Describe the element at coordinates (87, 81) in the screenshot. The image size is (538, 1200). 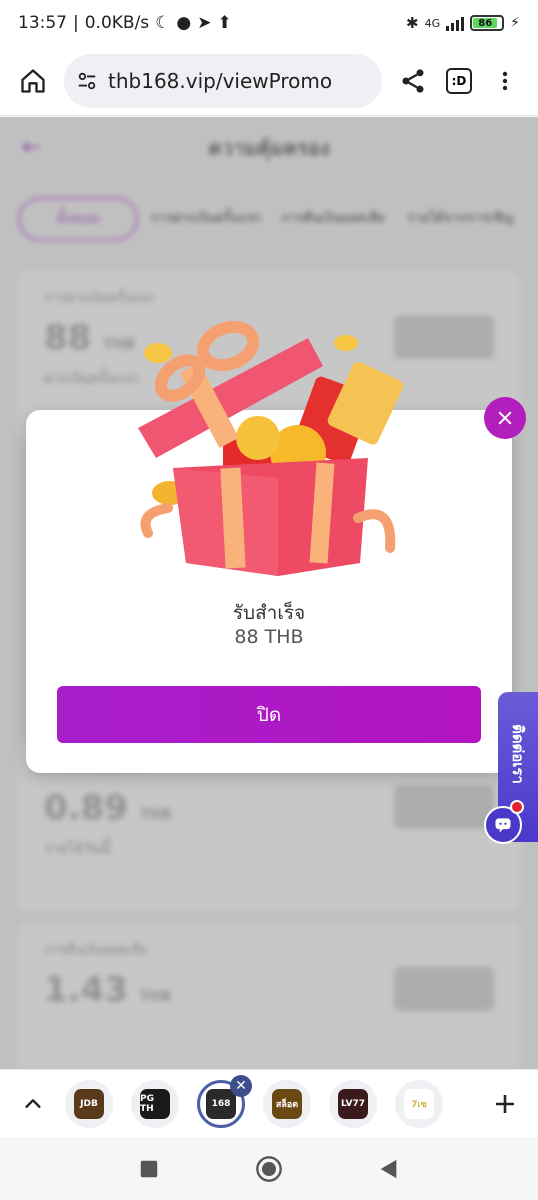
I see `site-settings-icon` at that location.